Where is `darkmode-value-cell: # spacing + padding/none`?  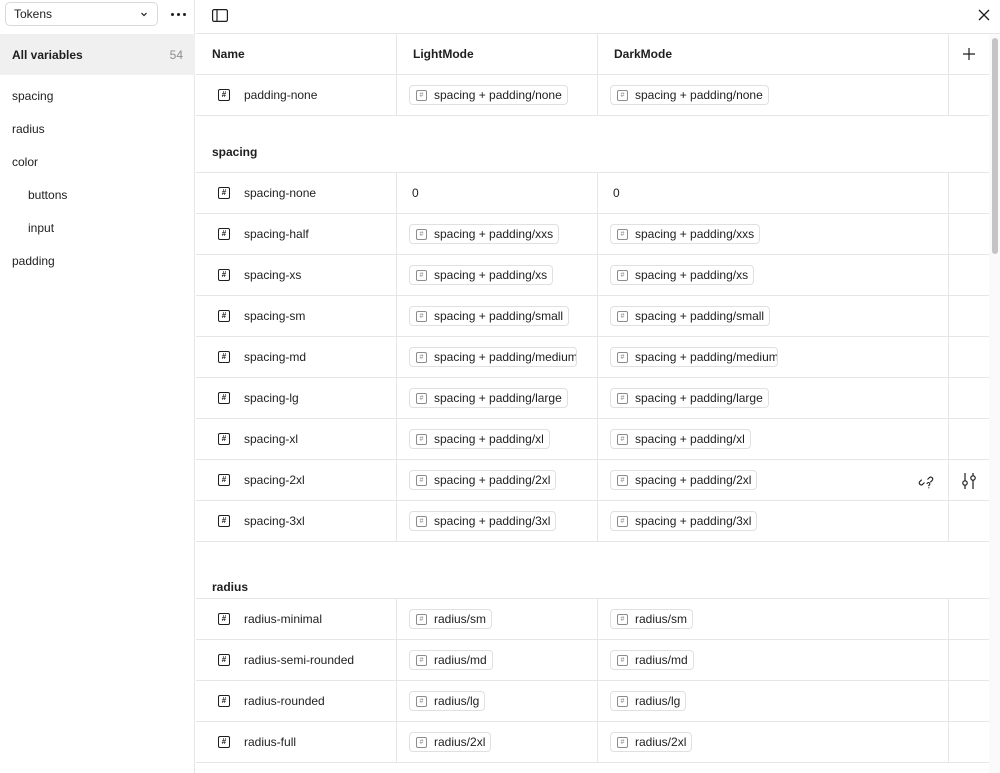 darkmode-value-cell: # spacing + padding/none is located at coordinates (773, 95).